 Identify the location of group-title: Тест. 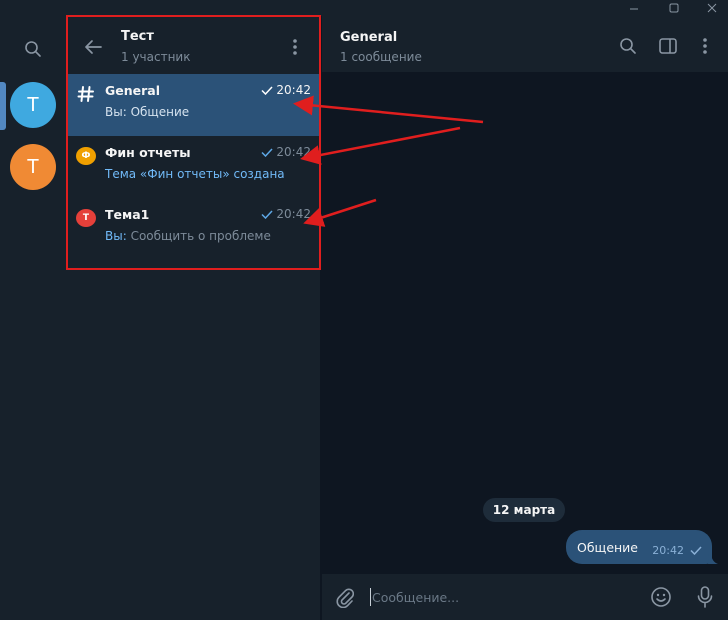
(137, 36).